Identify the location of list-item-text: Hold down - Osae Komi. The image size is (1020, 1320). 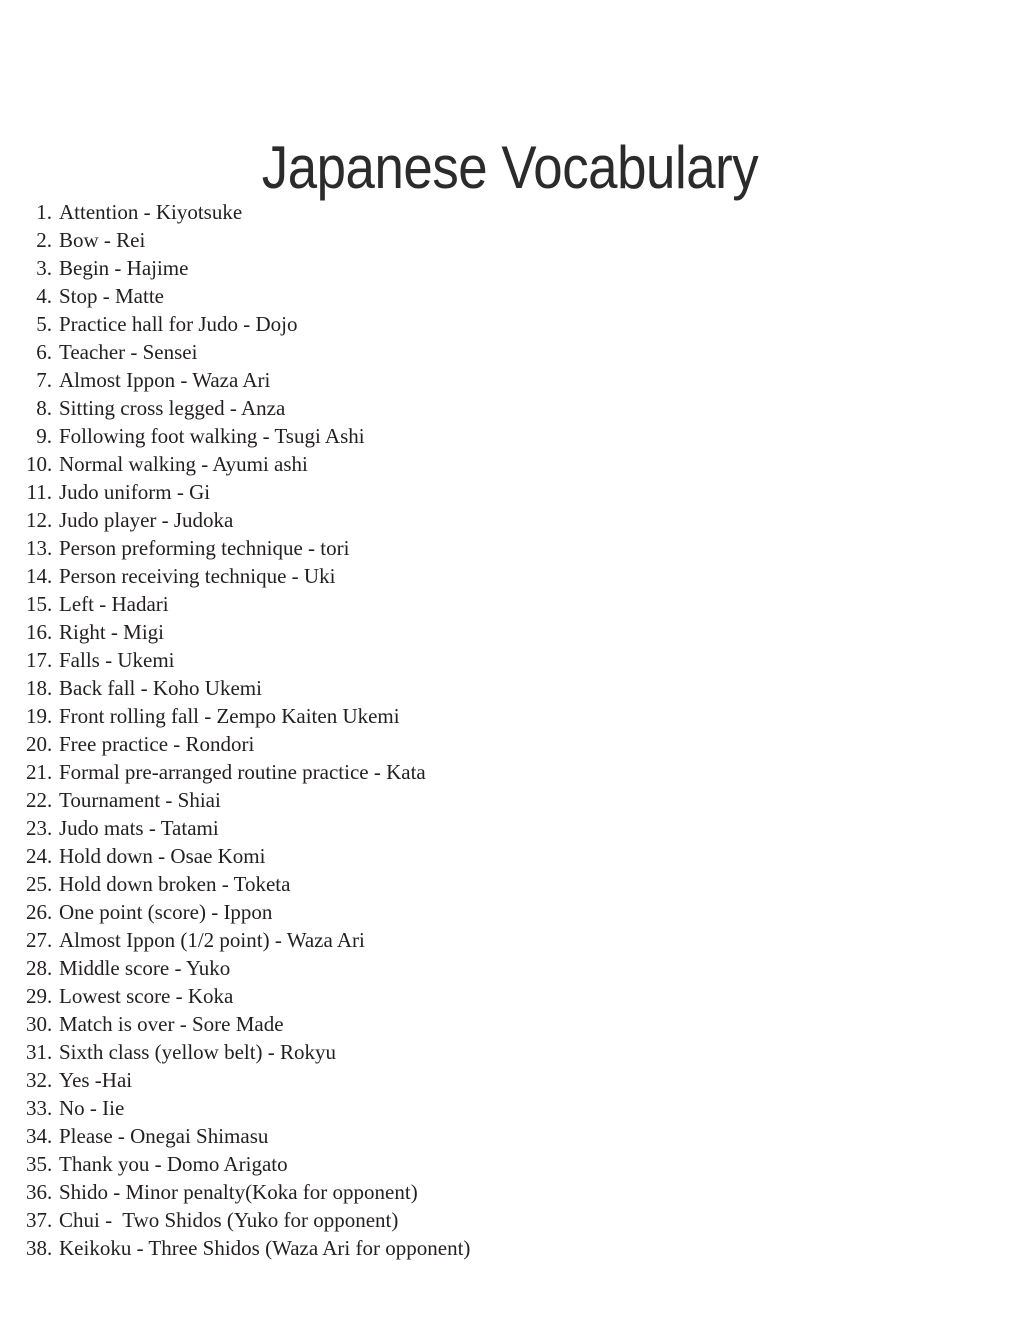
(162, 856).